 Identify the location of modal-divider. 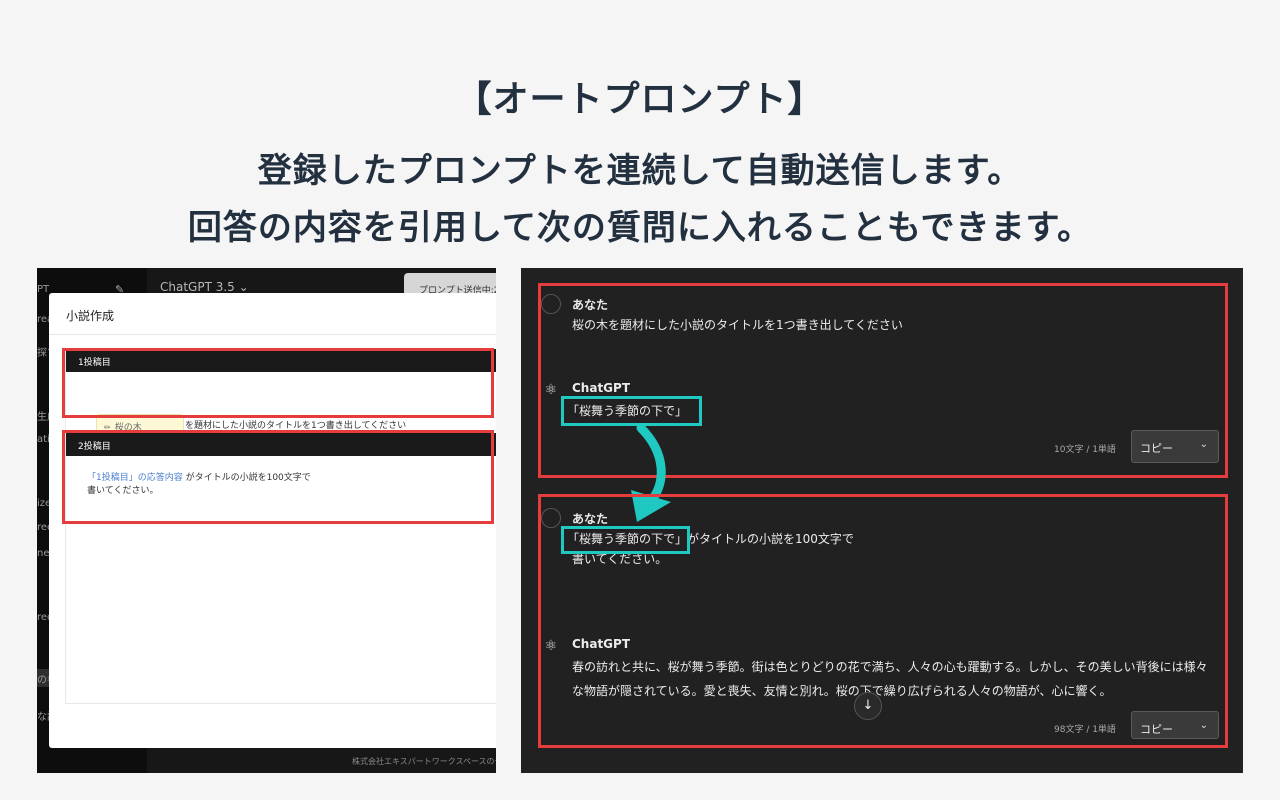
(272, 334).